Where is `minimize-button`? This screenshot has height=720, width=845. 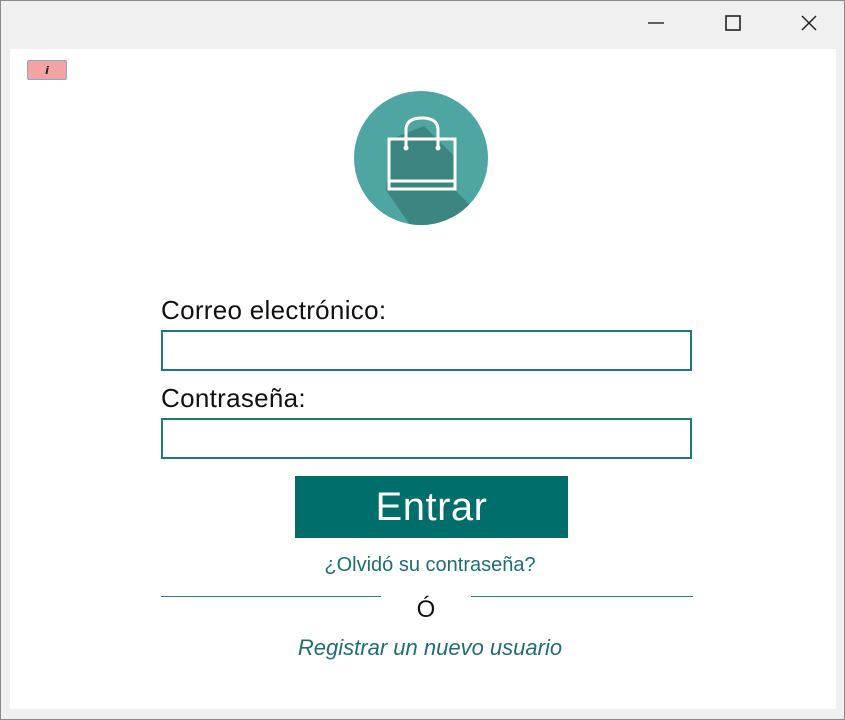
minimize-button is located at coordinates (656, 23).